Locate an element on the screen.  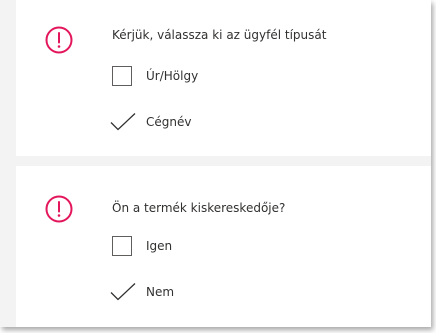
option-label: Cégnév is located at coordinates (169, 122).